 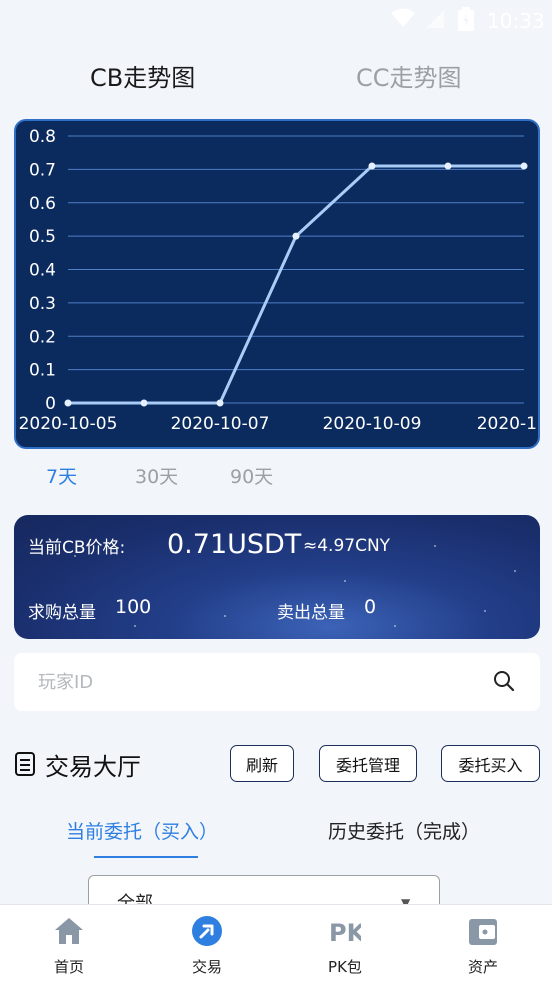 What do you see at coordinates (276, 477) in the screenshot?
I see `range-tabs: 7天 30天 90天` at bounding box center [276, 477].